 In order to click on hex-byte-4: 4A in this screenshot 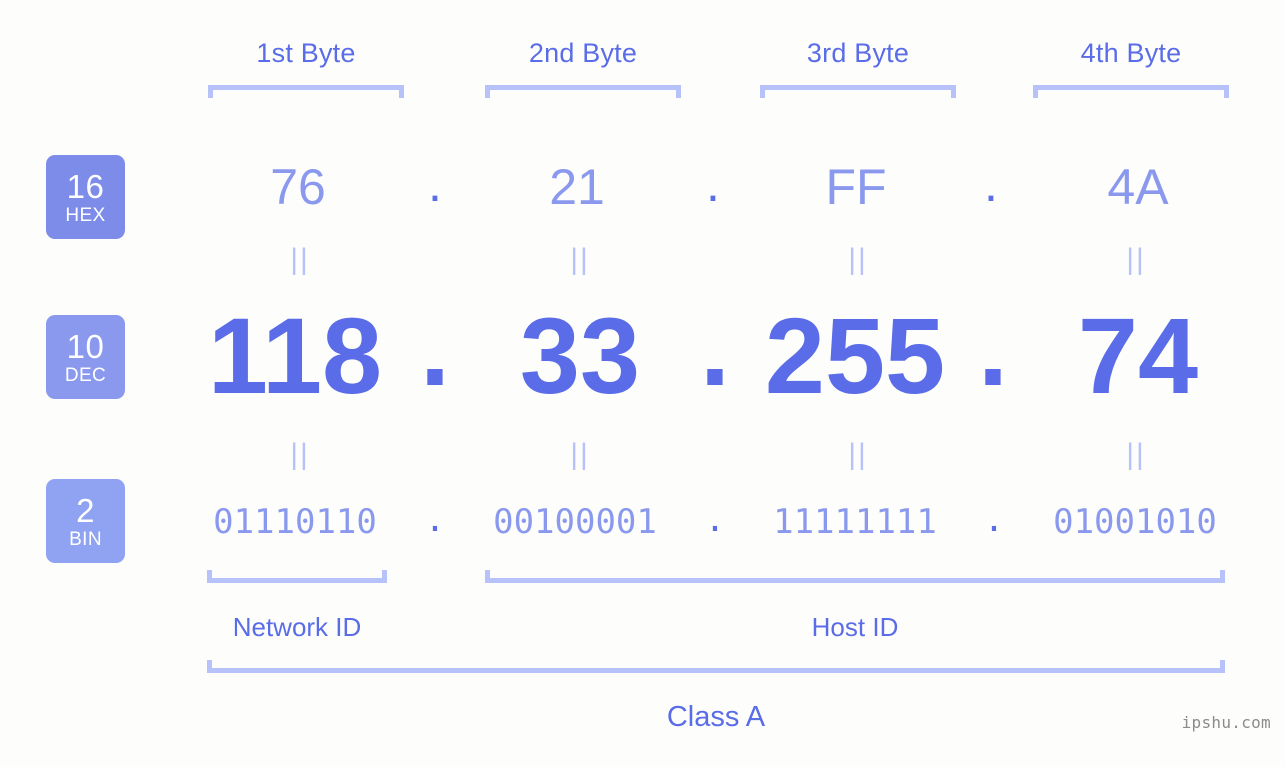, I will do `click(1138, 187)`.